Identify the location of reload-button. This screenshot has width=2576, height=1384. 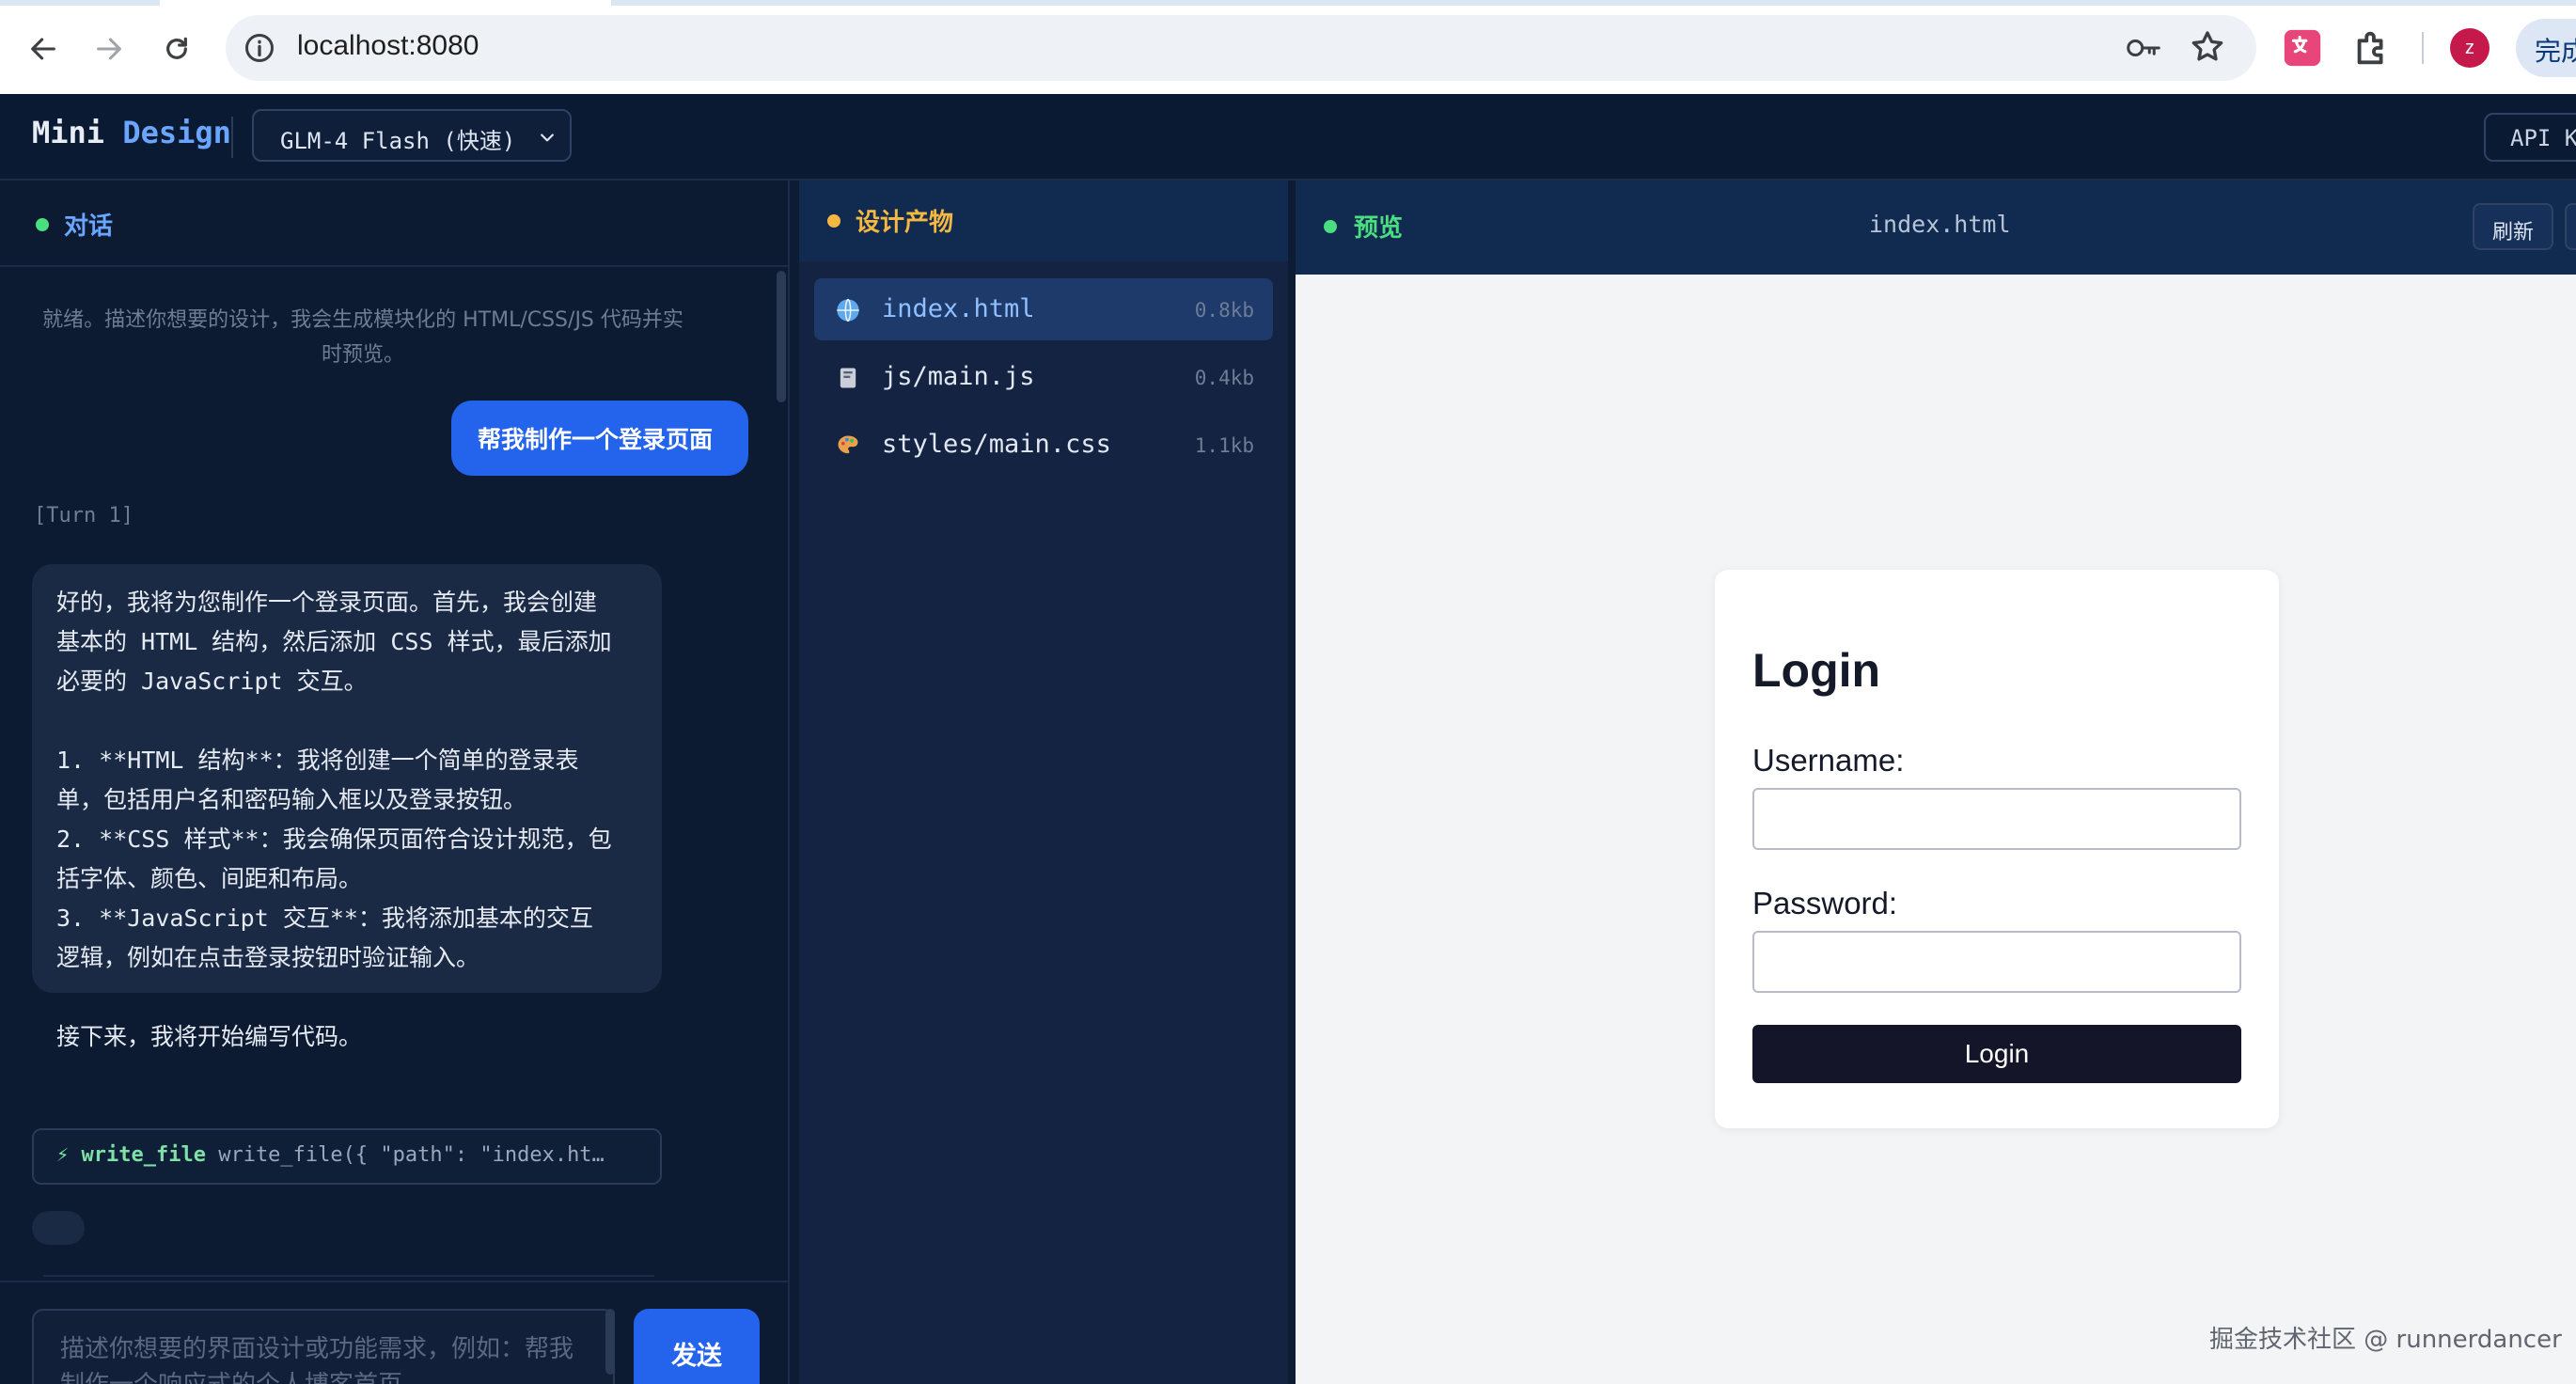
(177, 49).